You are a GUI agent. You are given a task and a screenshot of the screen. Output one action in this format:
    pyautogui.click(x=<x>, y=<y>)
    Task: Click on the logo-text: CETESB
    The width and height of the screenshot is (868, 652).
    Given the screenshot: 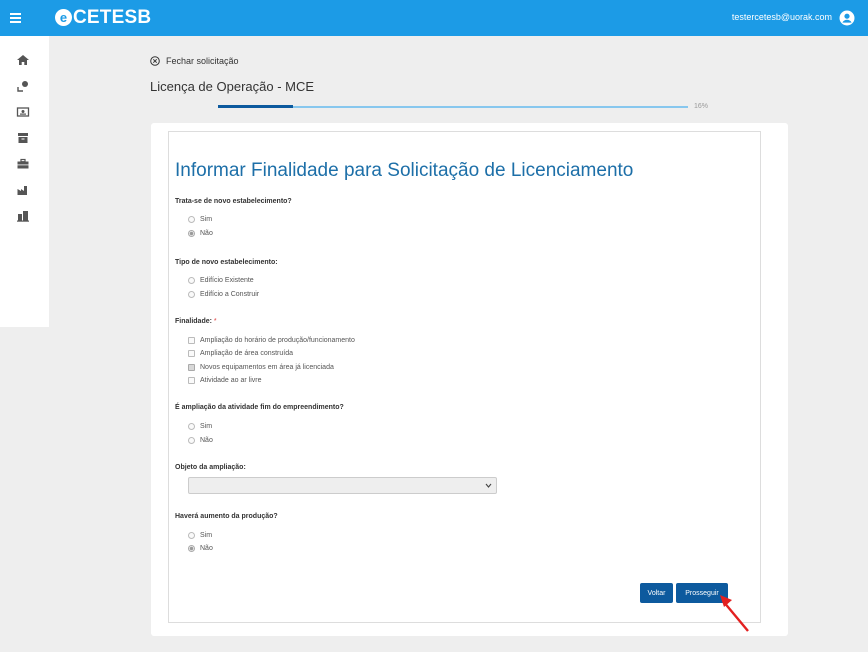 What is the action you would take?
    pyautogui.click(x=112, y=17)
    